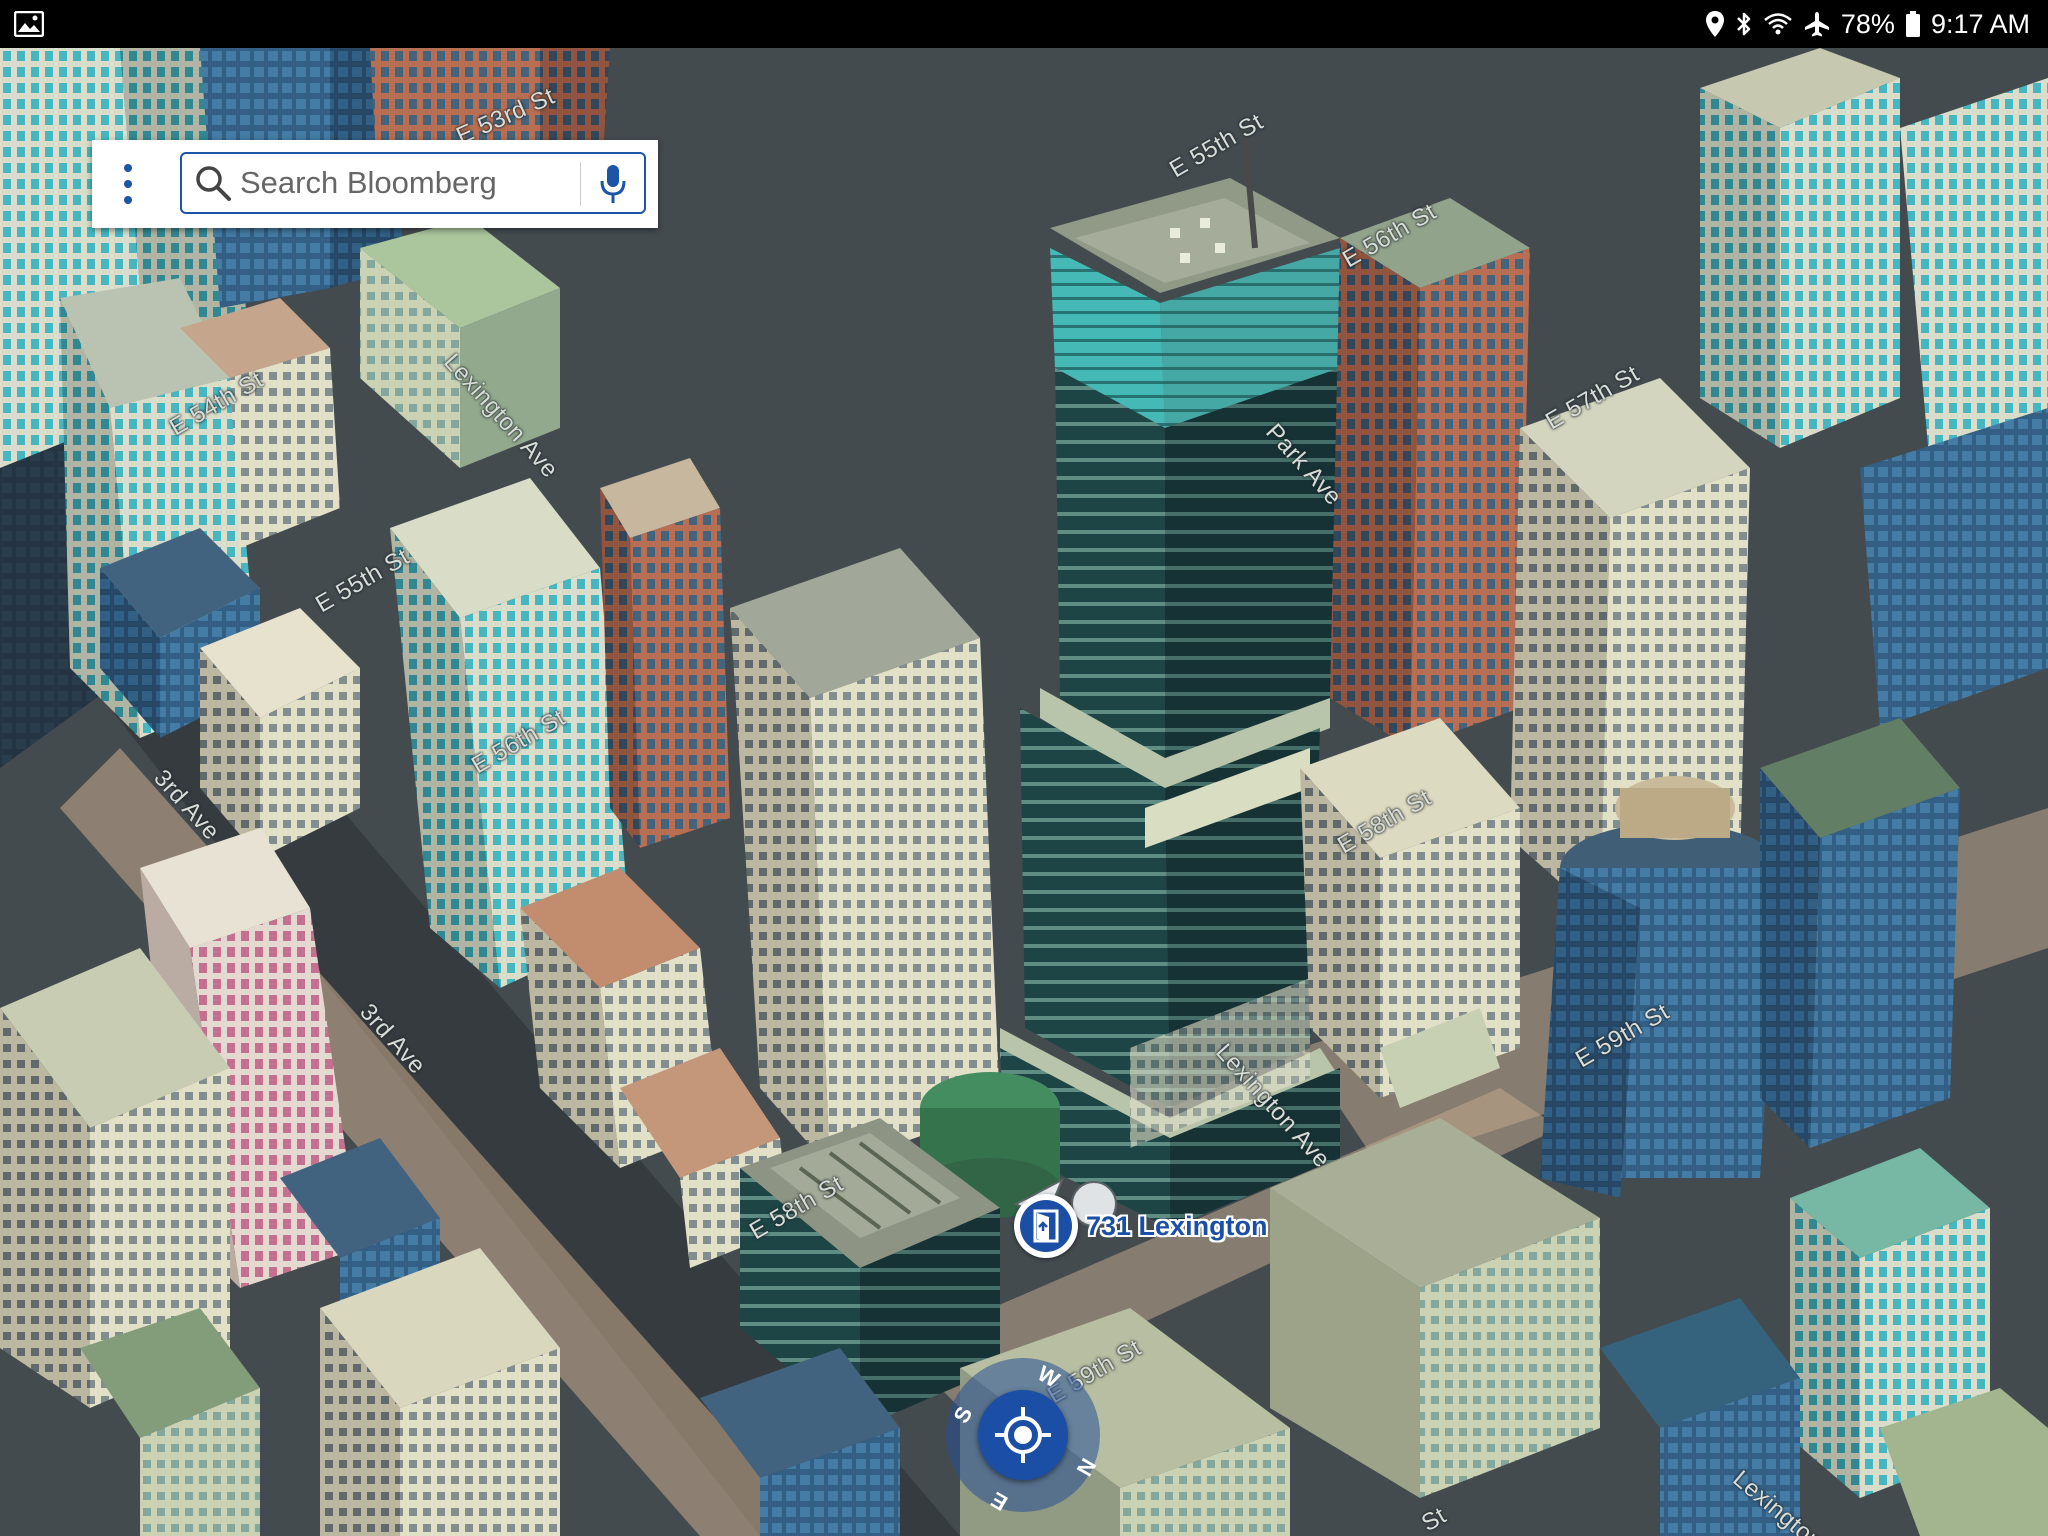 Image resolution: width=2048 pixels, height=1536 pixels. I want to click on search-field, so click(413, 183).